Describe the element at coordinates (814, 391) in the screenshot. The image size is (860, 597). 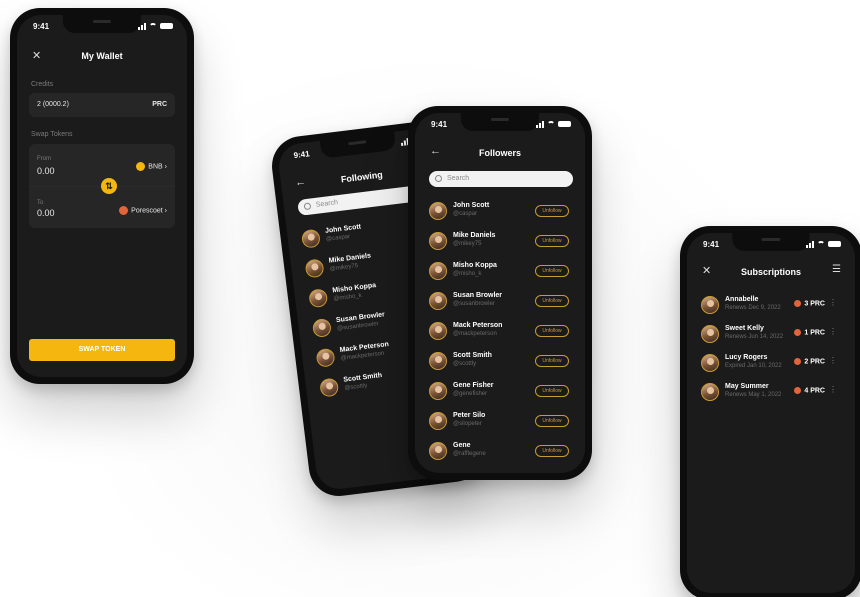
I see `amount-text: 4 PRC` at that location.